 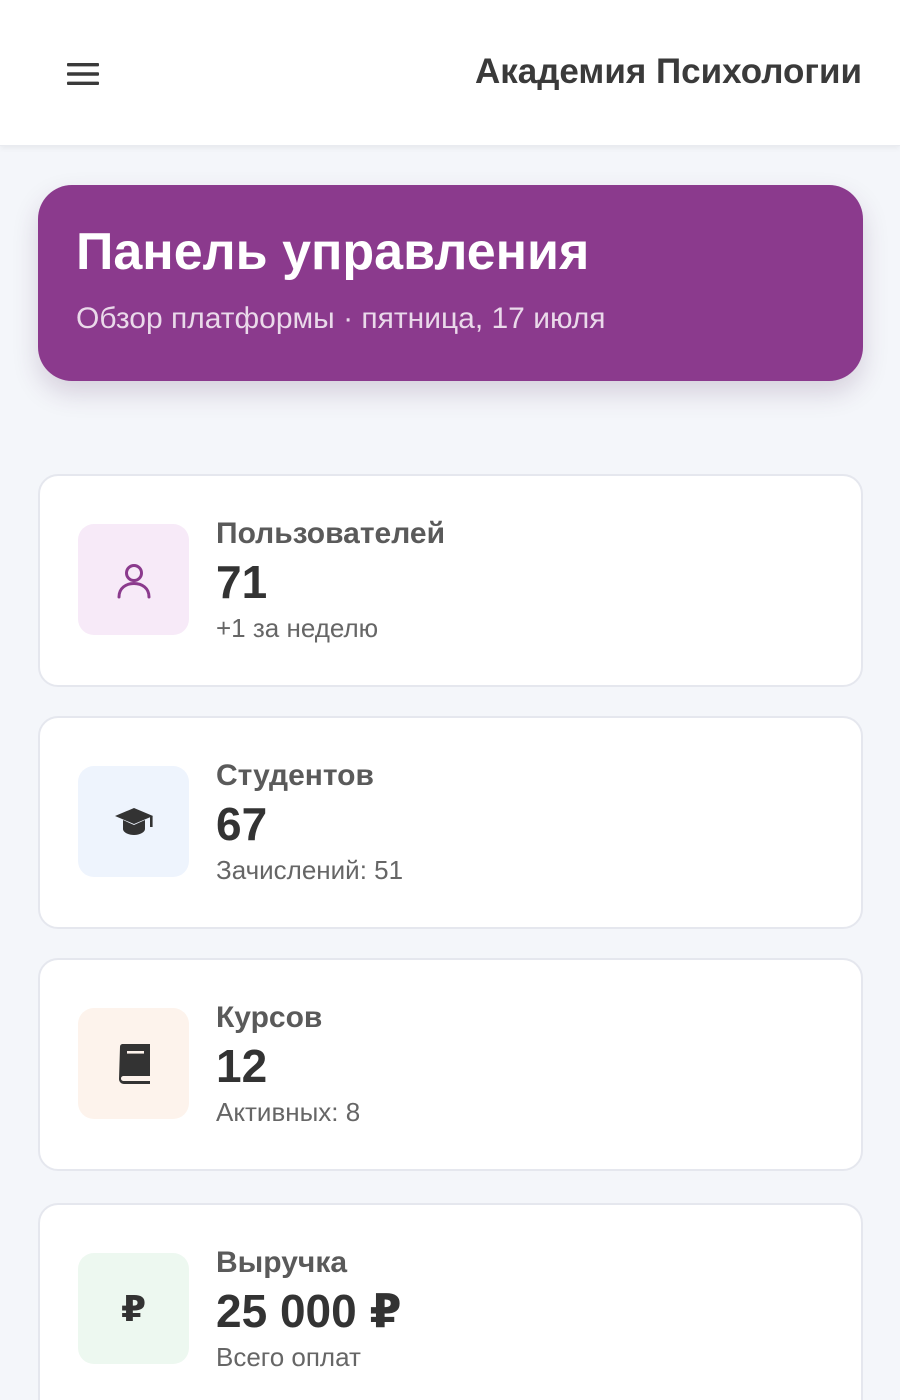 I want to click on stat-icon-box: ₽, so click(x=133, y=1308).